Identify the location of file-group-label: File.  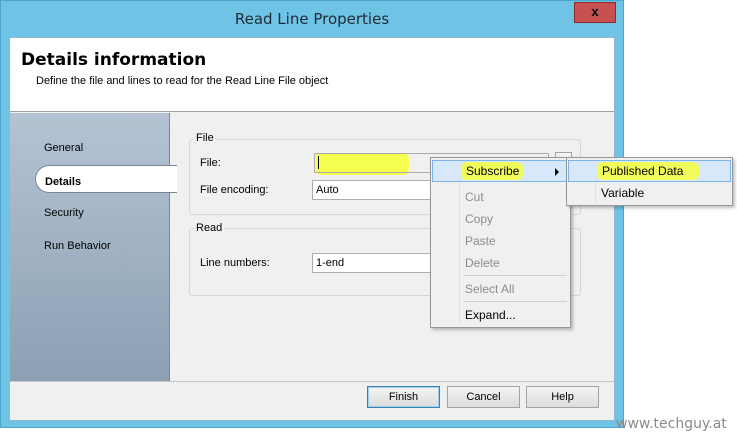
(205, 138).